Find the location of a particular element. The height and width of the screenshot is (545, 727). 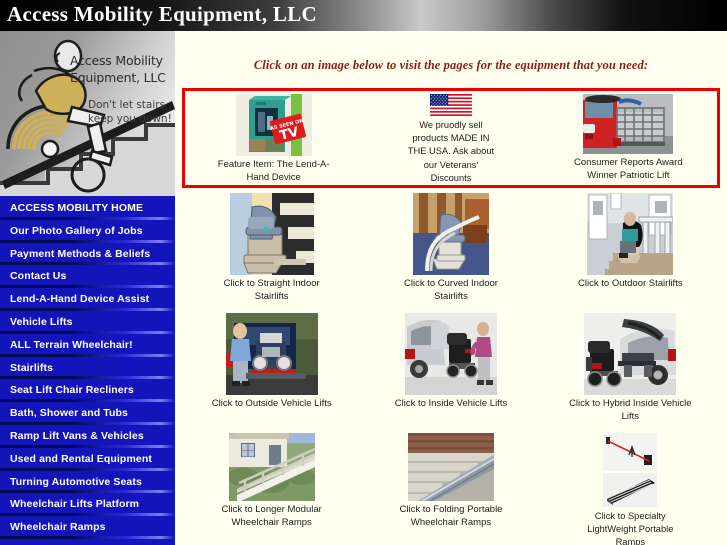

straight-indoor-stairlift-icon is located at coordinates (271, 234).